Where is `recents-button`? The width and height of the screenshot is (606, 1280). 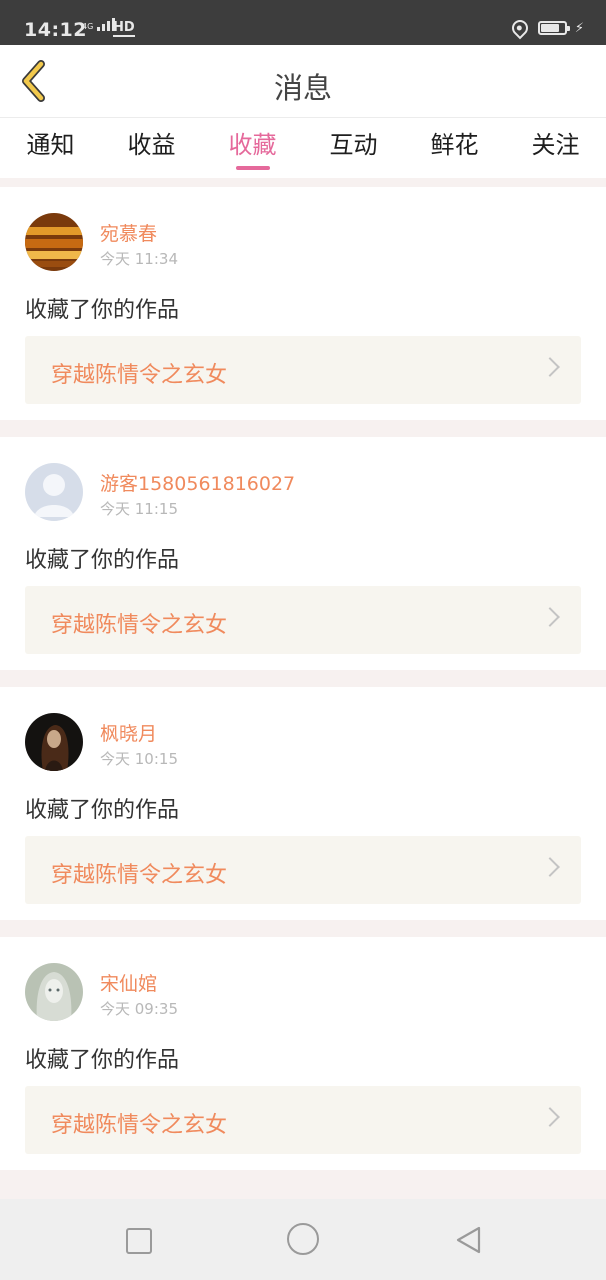
recents-button is located at coordinates (139, 1241).